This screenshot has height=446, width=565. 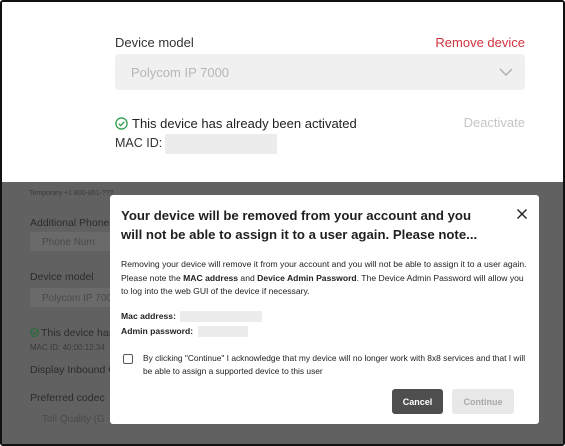 What do you see at coordinates (68, 242) in the screenshot?
I see `bg-additional-phone-value: Phone Num` at bounding box center [68, 242].